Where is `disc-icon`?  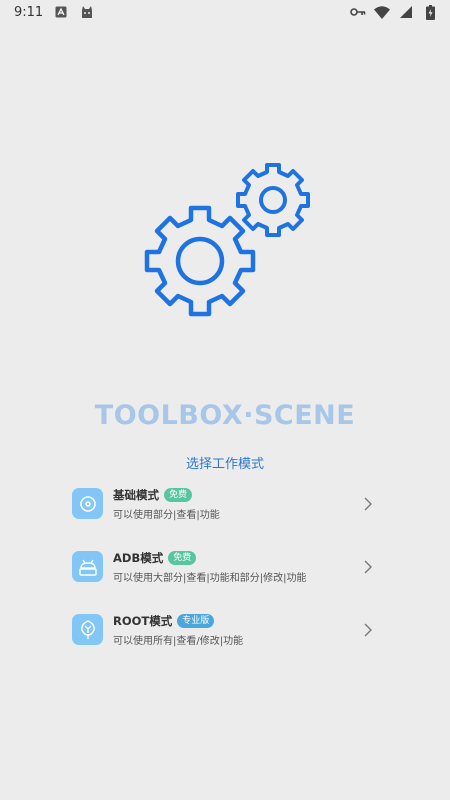 disc-icon is located at coordinates (87, 503).